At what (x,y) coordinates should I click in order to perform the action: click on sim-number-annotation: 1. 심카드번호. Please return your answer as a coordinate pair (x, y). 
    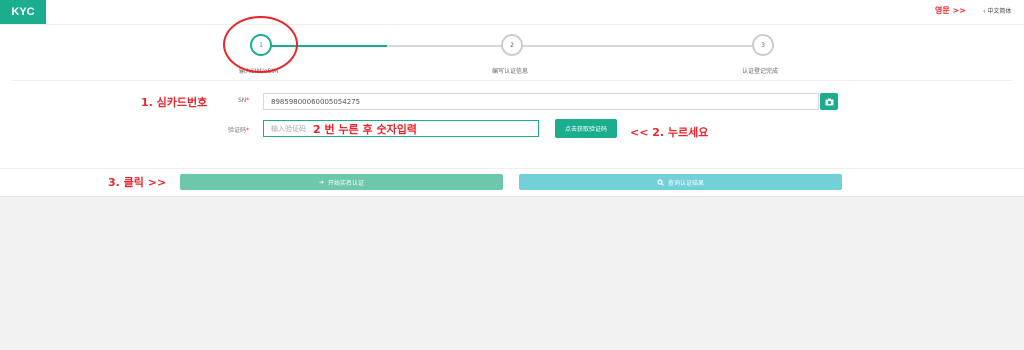
    Looking at the image, I should click on (174, 102).